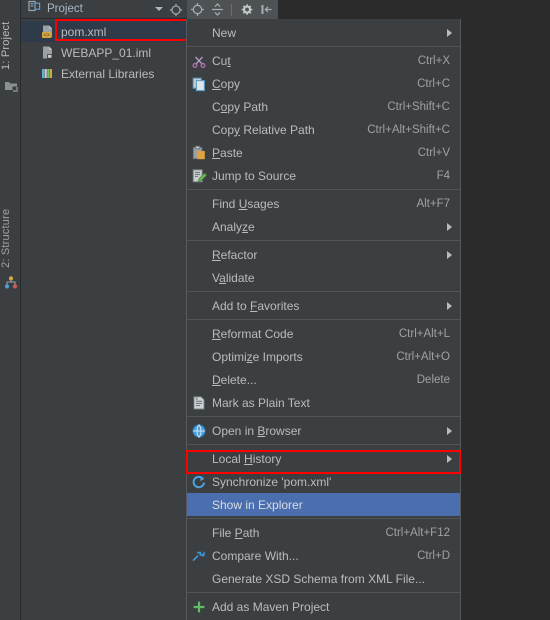 The width and height of the screenshot is (550, 620). Describe the element at coordinates (323, 254) in the screenshot. I see `menu-item-refactor: Refactor` at that location.